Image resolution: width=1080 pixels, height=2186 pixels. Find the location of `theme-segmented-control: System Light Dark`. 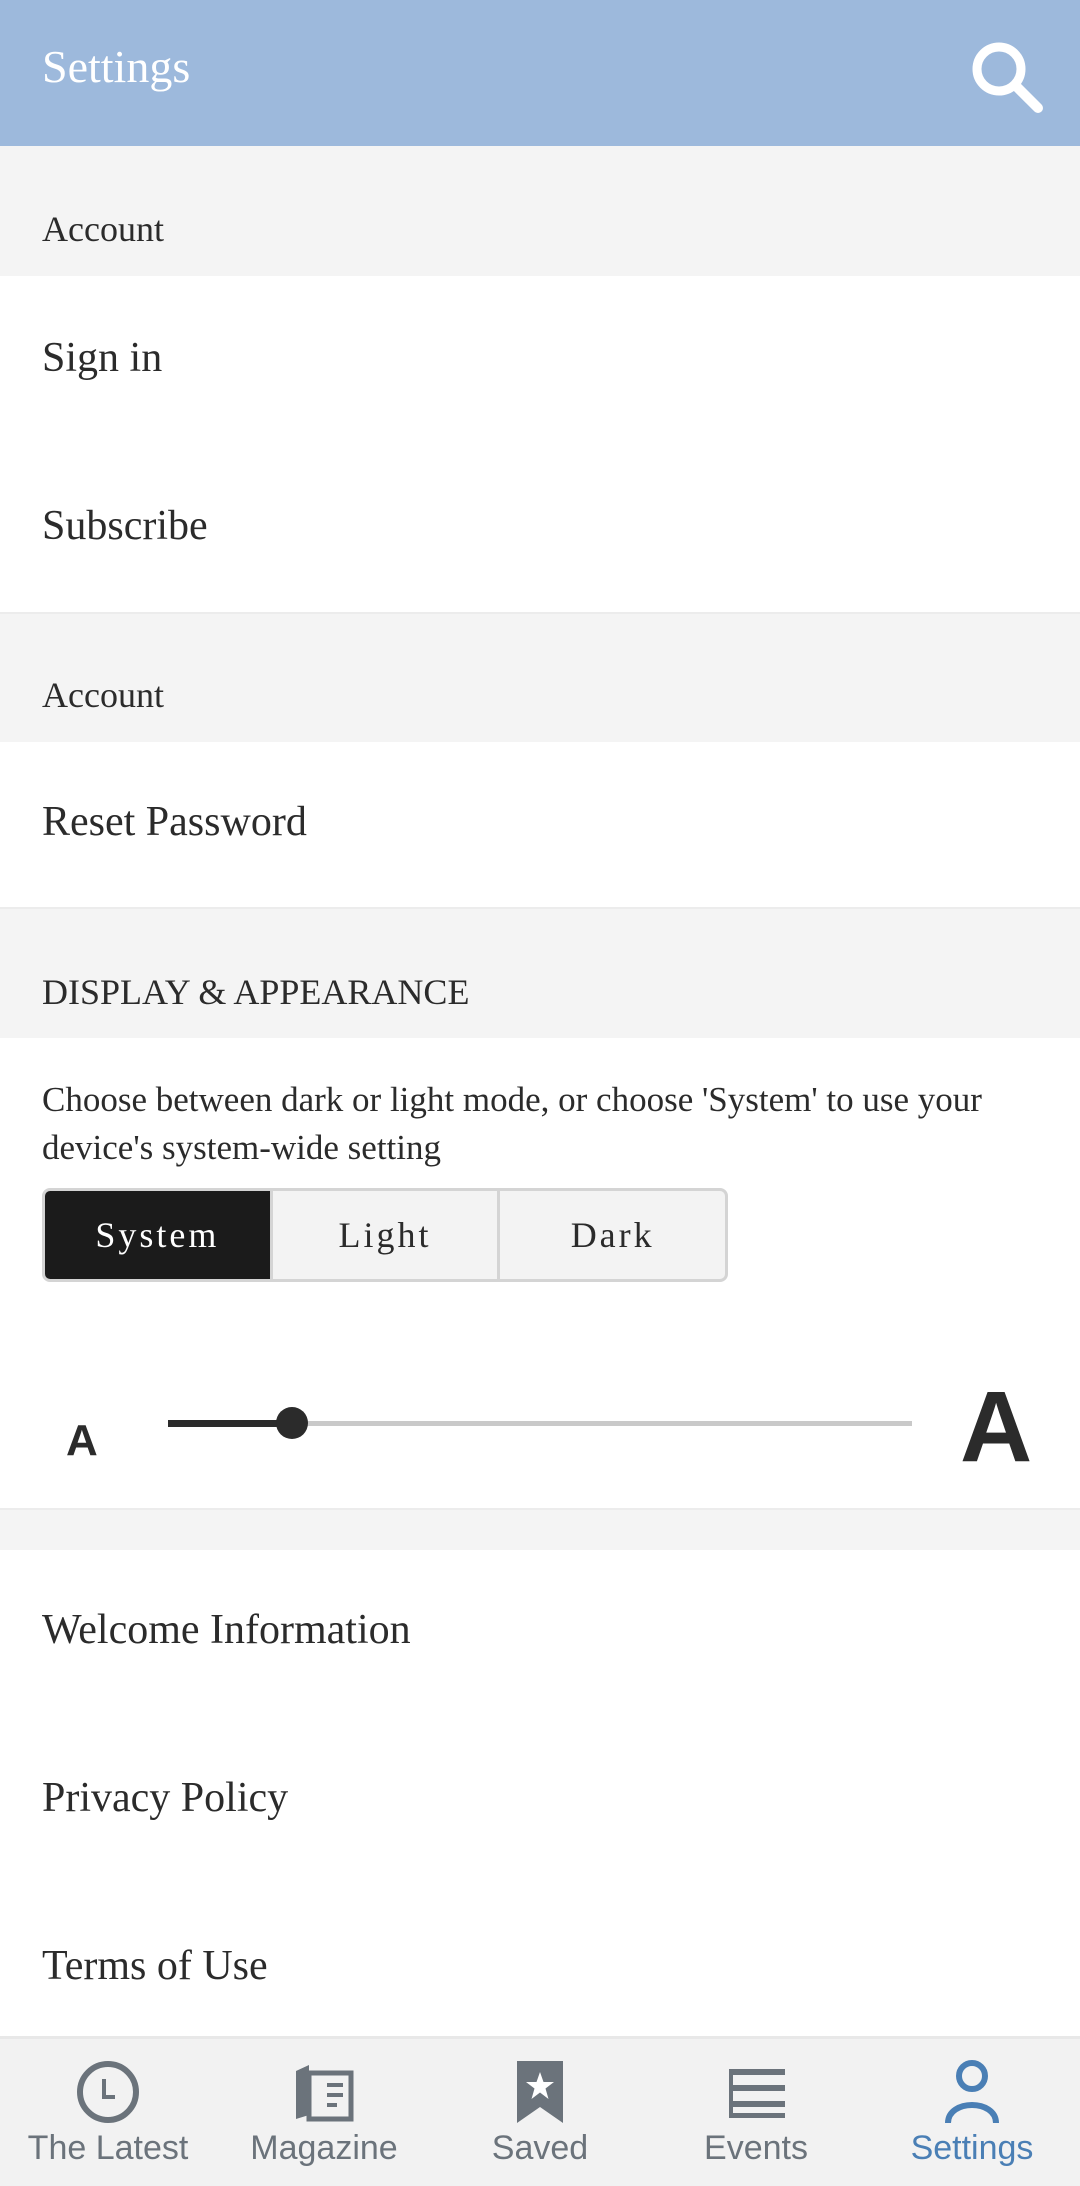

theme-segmented-control: System Light Dark is located at coordinates (385, 1235).